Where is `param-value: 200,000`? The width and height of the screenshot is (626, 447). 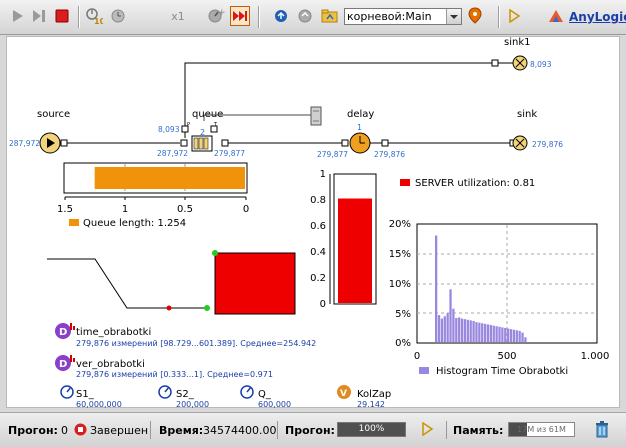
param-value: 200,000 is located at coordinates (192, 404).